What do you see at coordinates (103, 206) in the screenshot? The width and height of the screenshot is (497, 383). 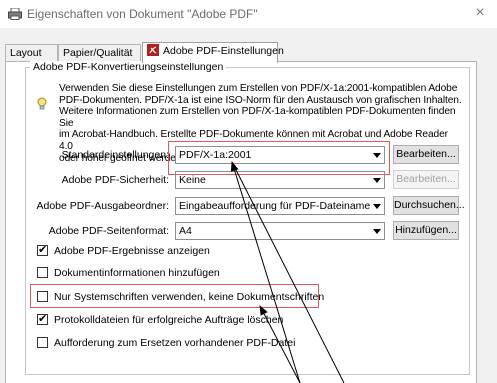 I see `output-folder-label: Adobe PDF-Ausgabeordner:` at bounding box center [103, 206].